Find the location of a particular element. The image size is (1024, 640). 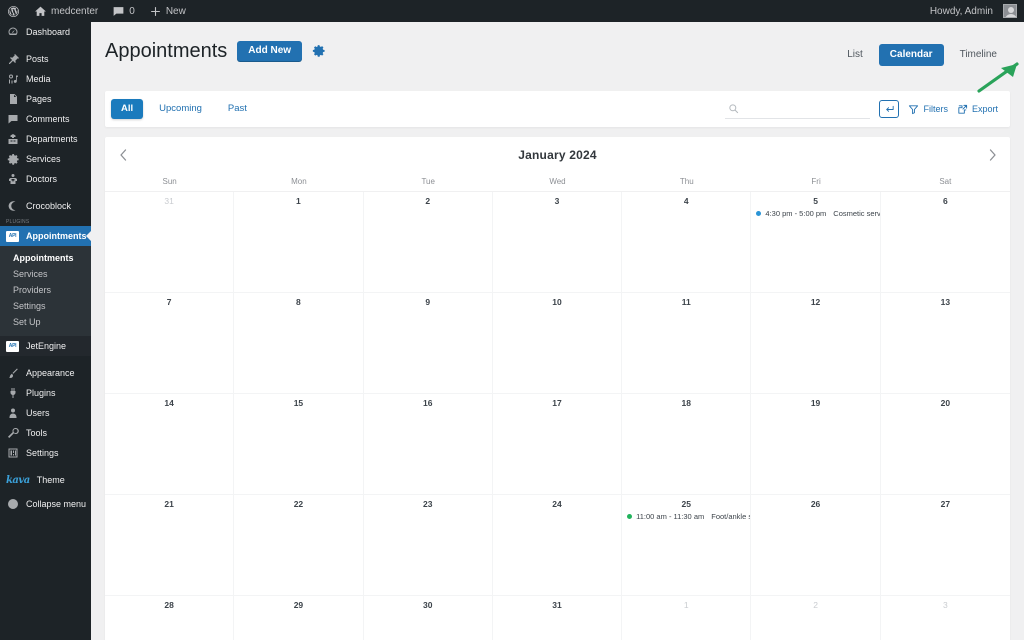

export-button: Export is located at coordinates (977, 109).